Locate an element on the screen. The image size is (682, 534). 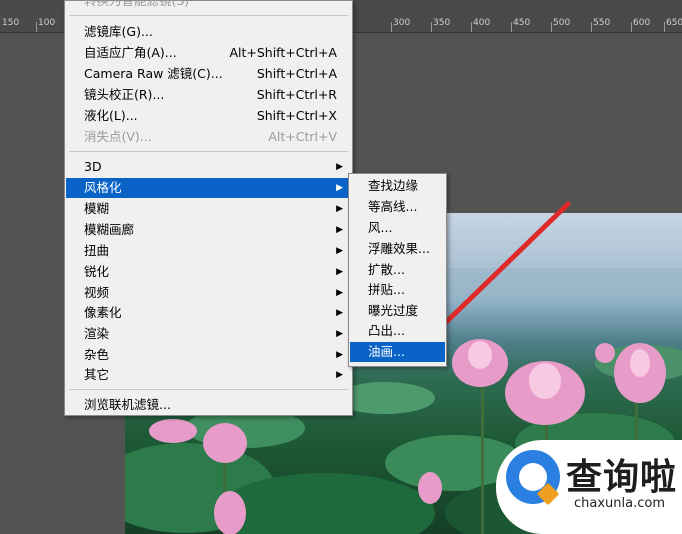
menu-item-stylize: 风格化 ▶ is located at coordinates (208, 188).